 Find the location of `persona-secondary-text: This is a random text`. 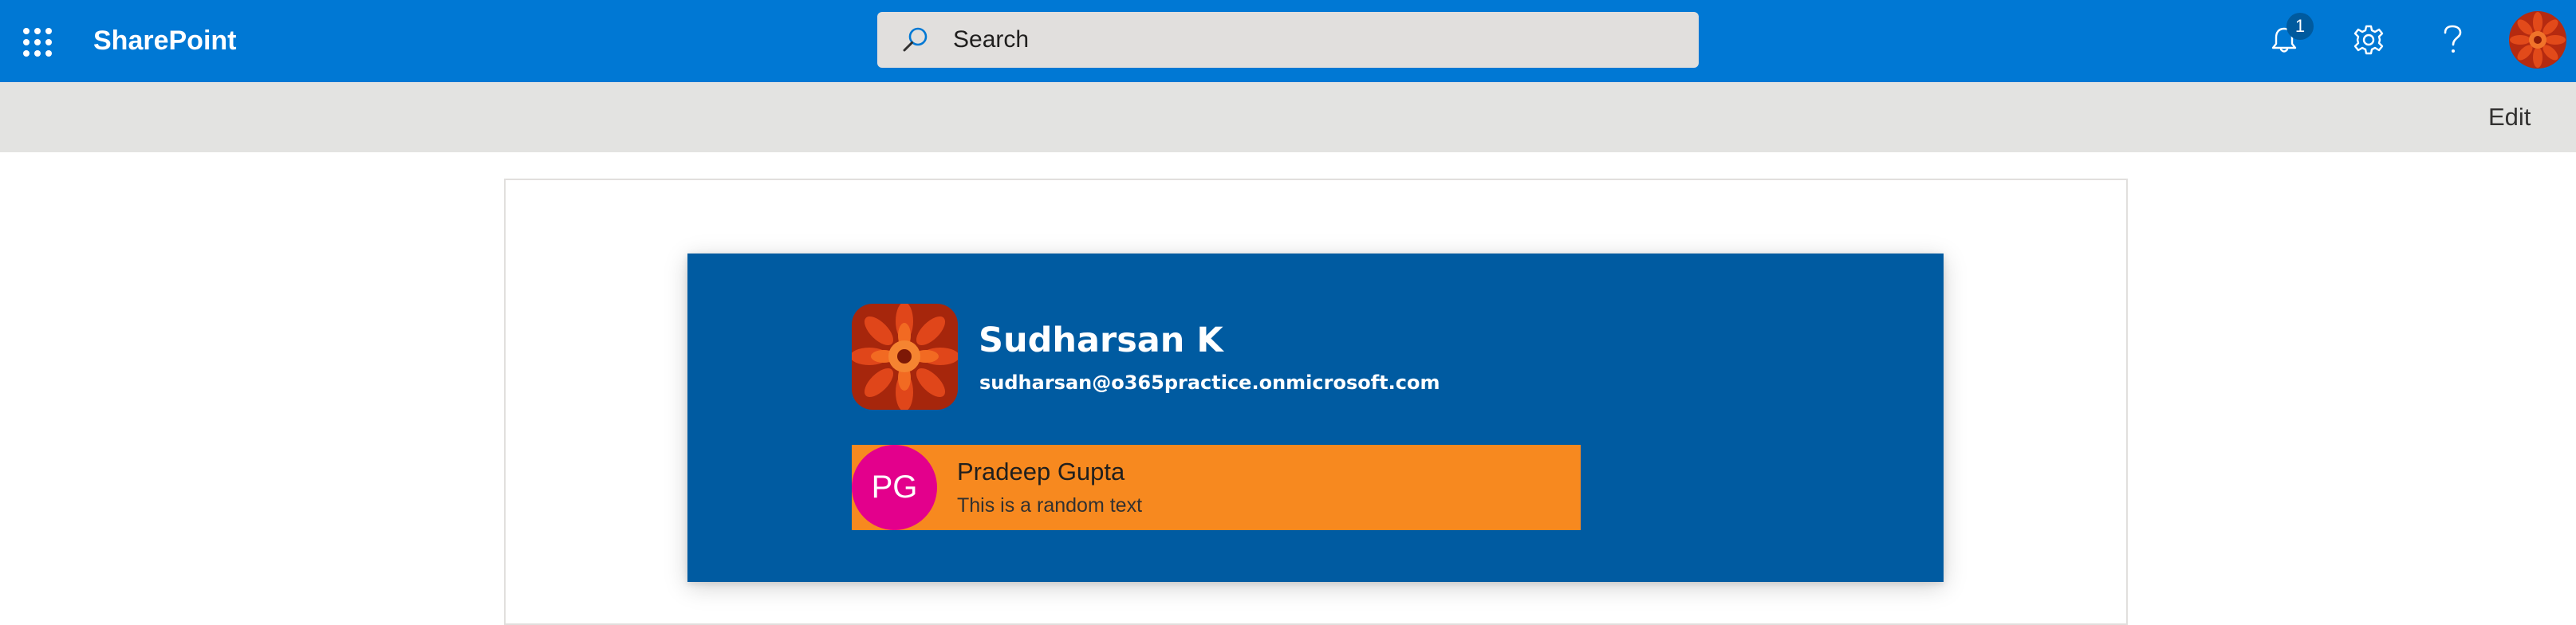

persona-secondary-text: This is a random text is located at coordinates (1050, 505).